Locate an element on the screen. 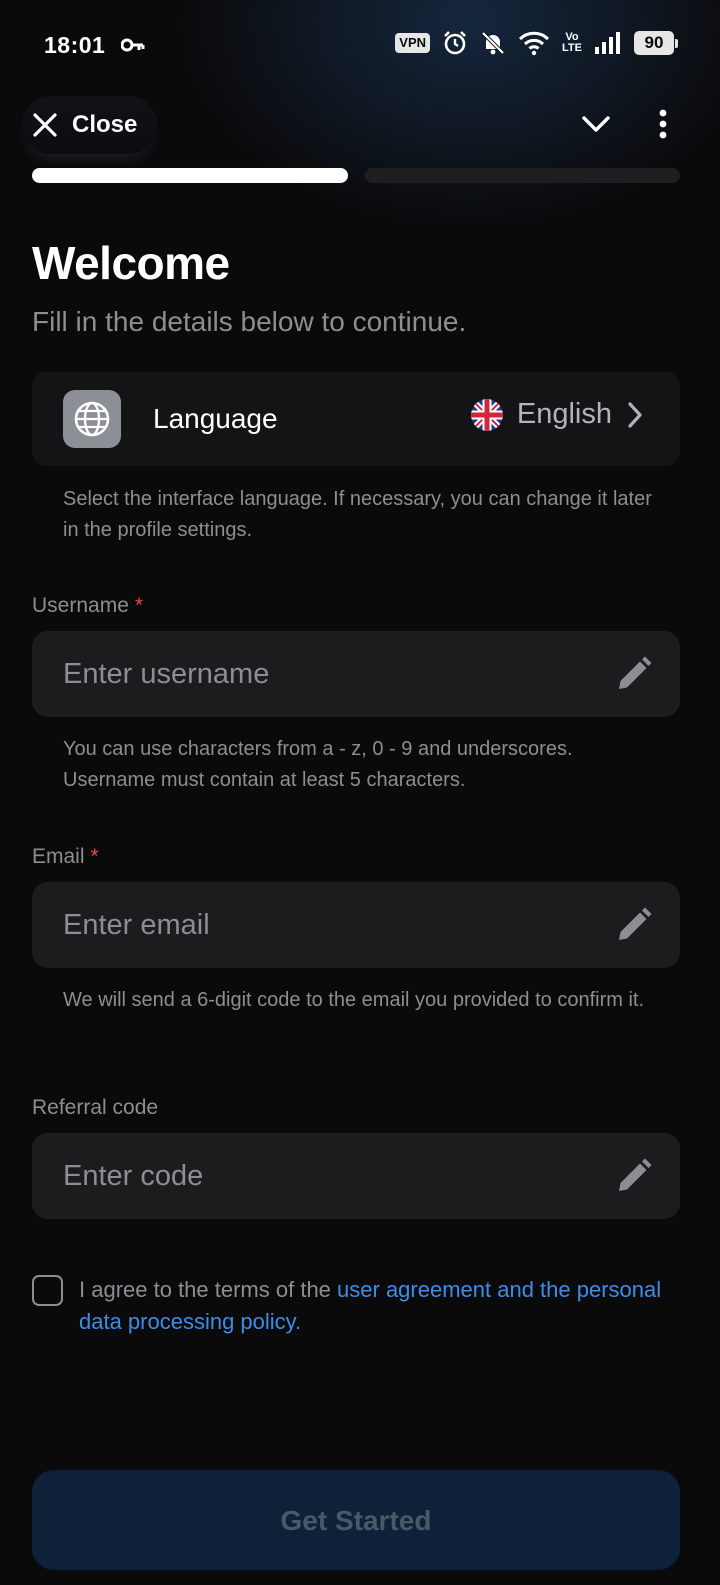 This screenshot has height=1585, width=720. close-button: Close is located at coordinates (90, 125).